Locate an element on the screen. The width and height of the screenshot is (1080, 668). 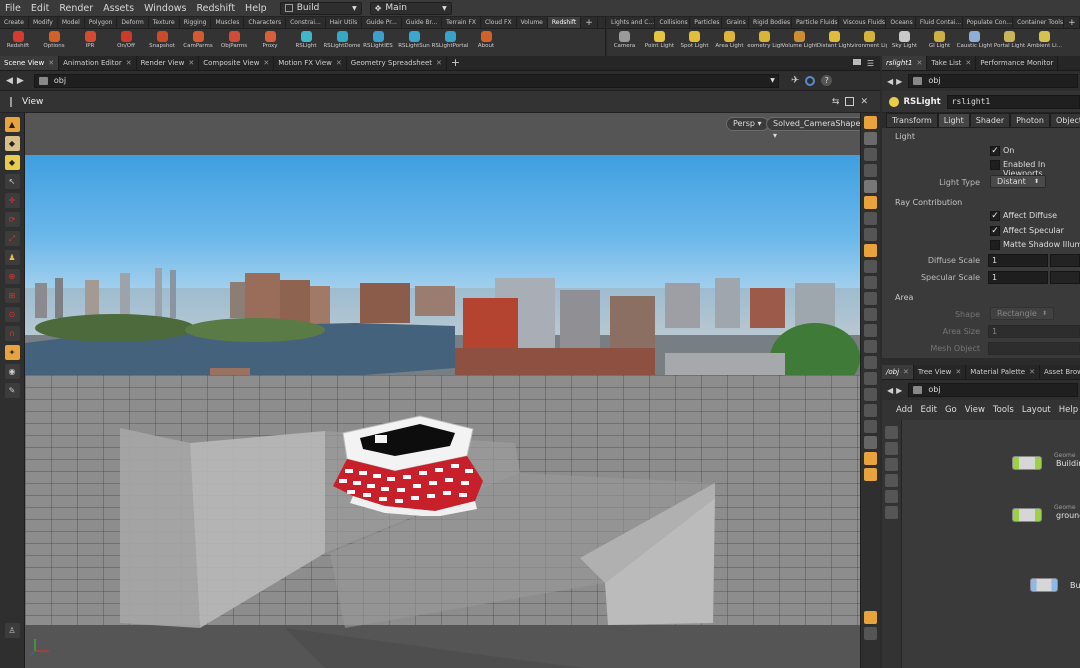
shelf-tool-snapshot: Snapshot is located at coordinates (162, 39).